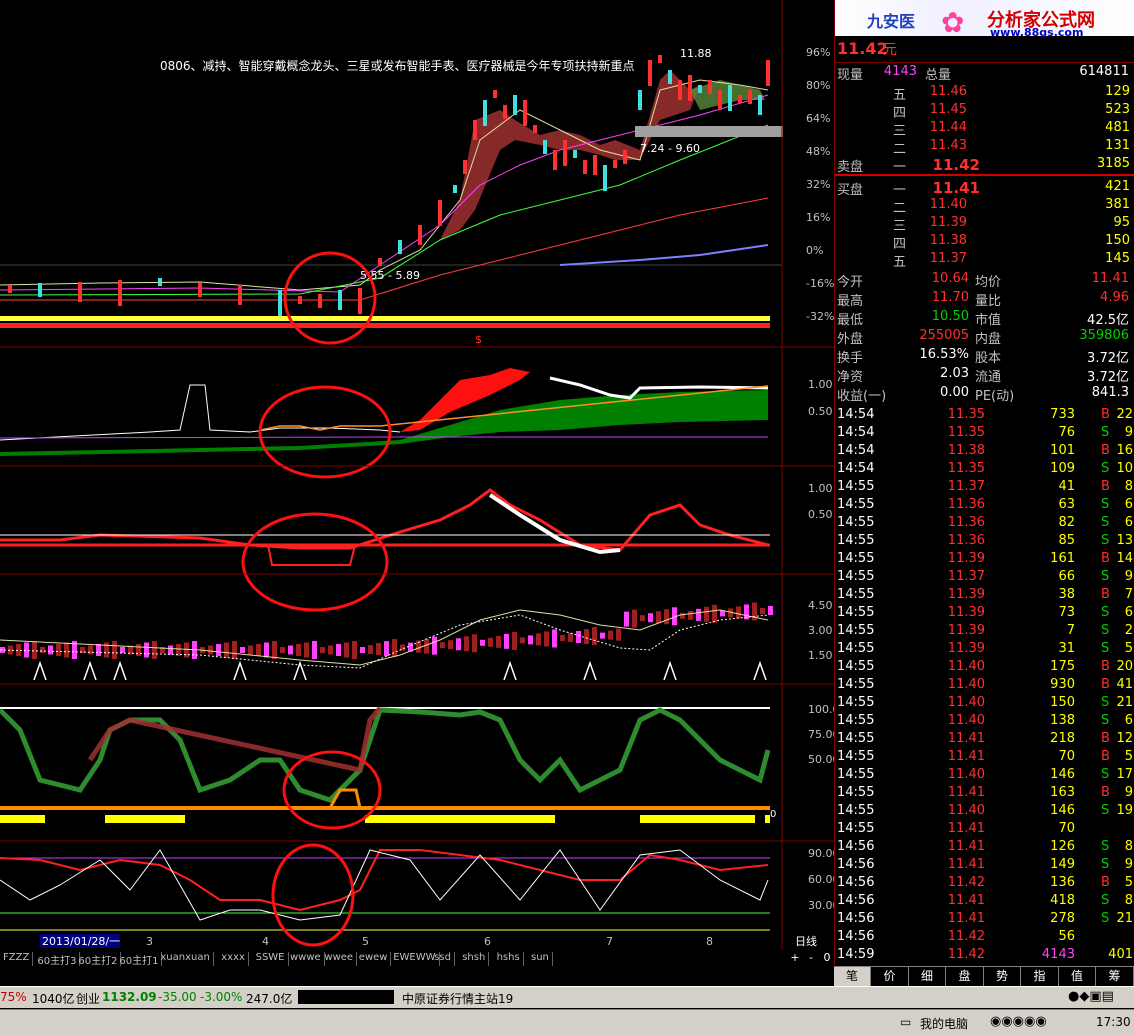  I want to click on tick-count: 22, so click(1124, 414).